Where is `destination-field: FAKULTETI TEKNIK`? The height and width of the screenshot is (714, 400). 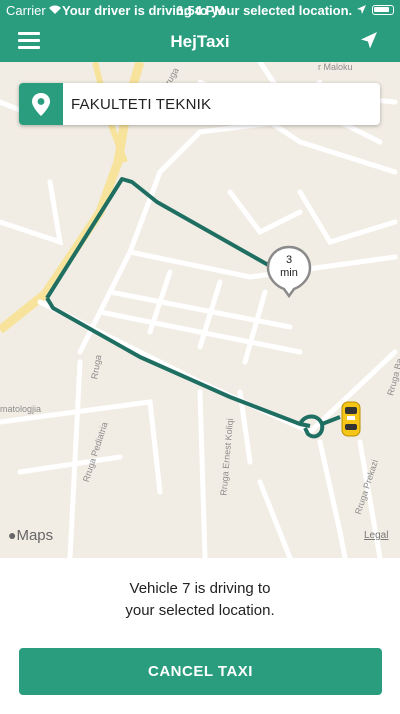
destination-field: FAKULTETI TEKNIK is located at coordinates (199, 104).